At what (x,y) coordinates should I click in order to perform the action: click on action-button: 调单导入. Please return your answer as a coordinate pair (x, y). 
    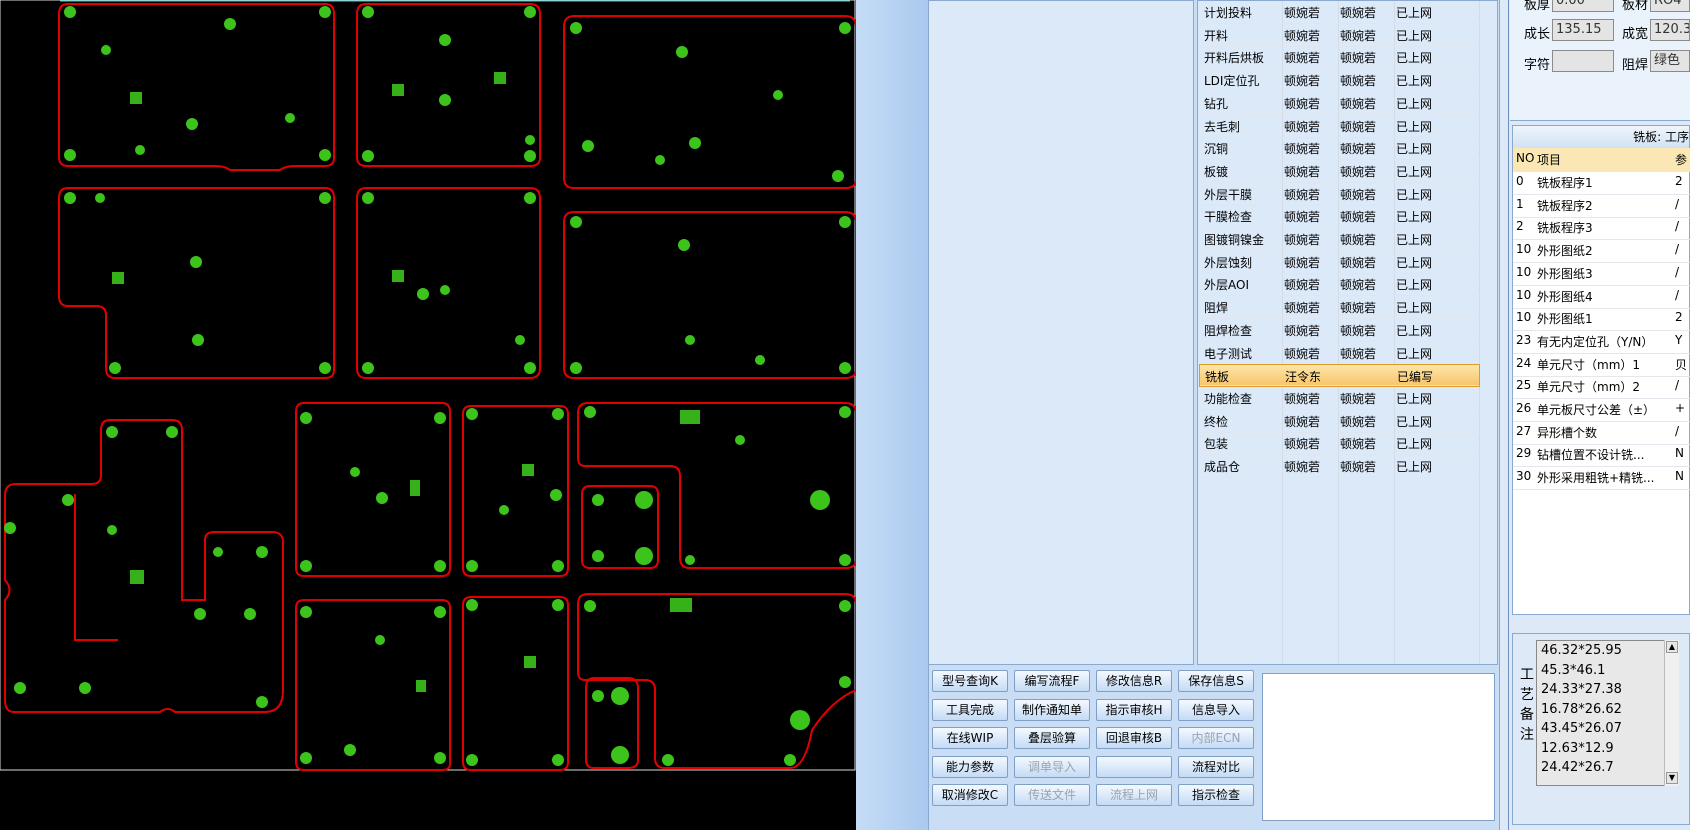
    Looking at the image, I should click on (1052, 766).